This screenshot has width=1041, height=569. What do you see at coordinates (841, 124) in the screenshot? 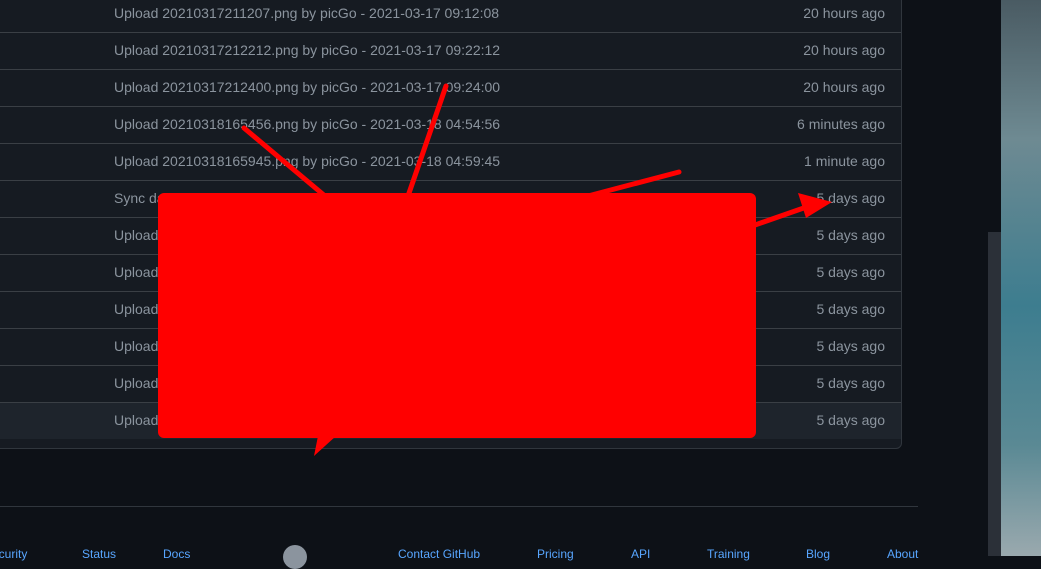
I see `commit-time: 6 minutes ago` at bounding box center [841, 124].